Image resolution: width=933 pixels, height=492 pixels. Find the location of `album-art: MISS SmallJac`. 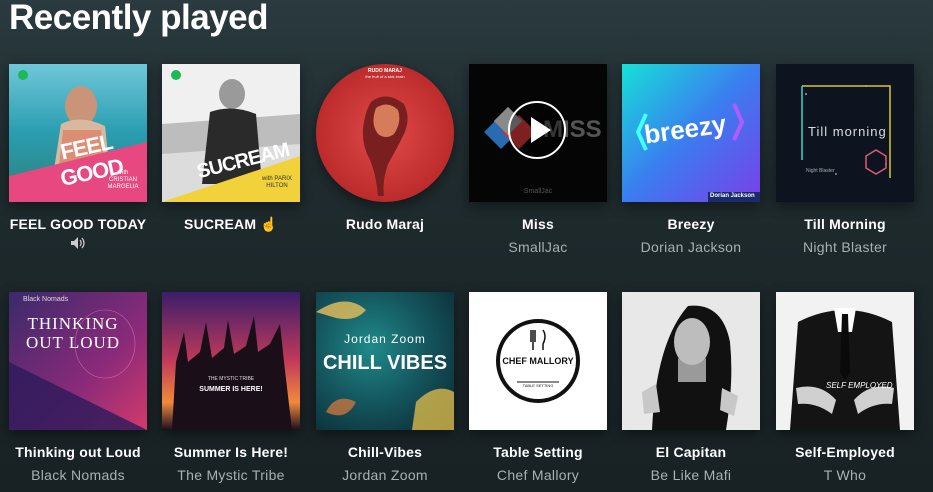

album-art: MISS SmallJac is located at coordinates (538, 133).